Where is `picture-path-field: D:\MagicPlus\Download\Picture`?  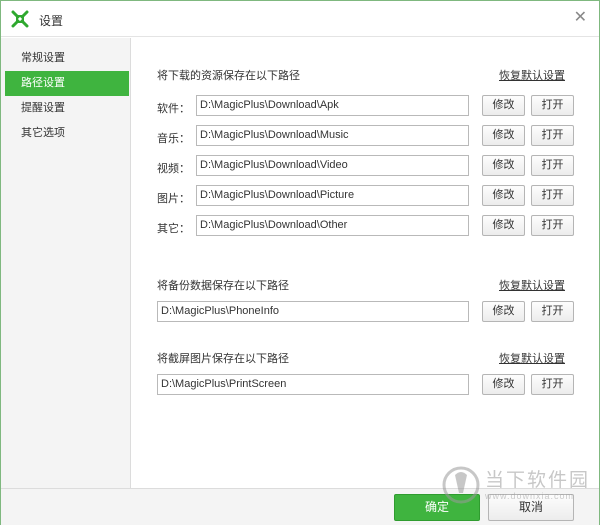 picture-path-field: D:\MagicPlus\Download\Picture is located at coordinates (332, 195).